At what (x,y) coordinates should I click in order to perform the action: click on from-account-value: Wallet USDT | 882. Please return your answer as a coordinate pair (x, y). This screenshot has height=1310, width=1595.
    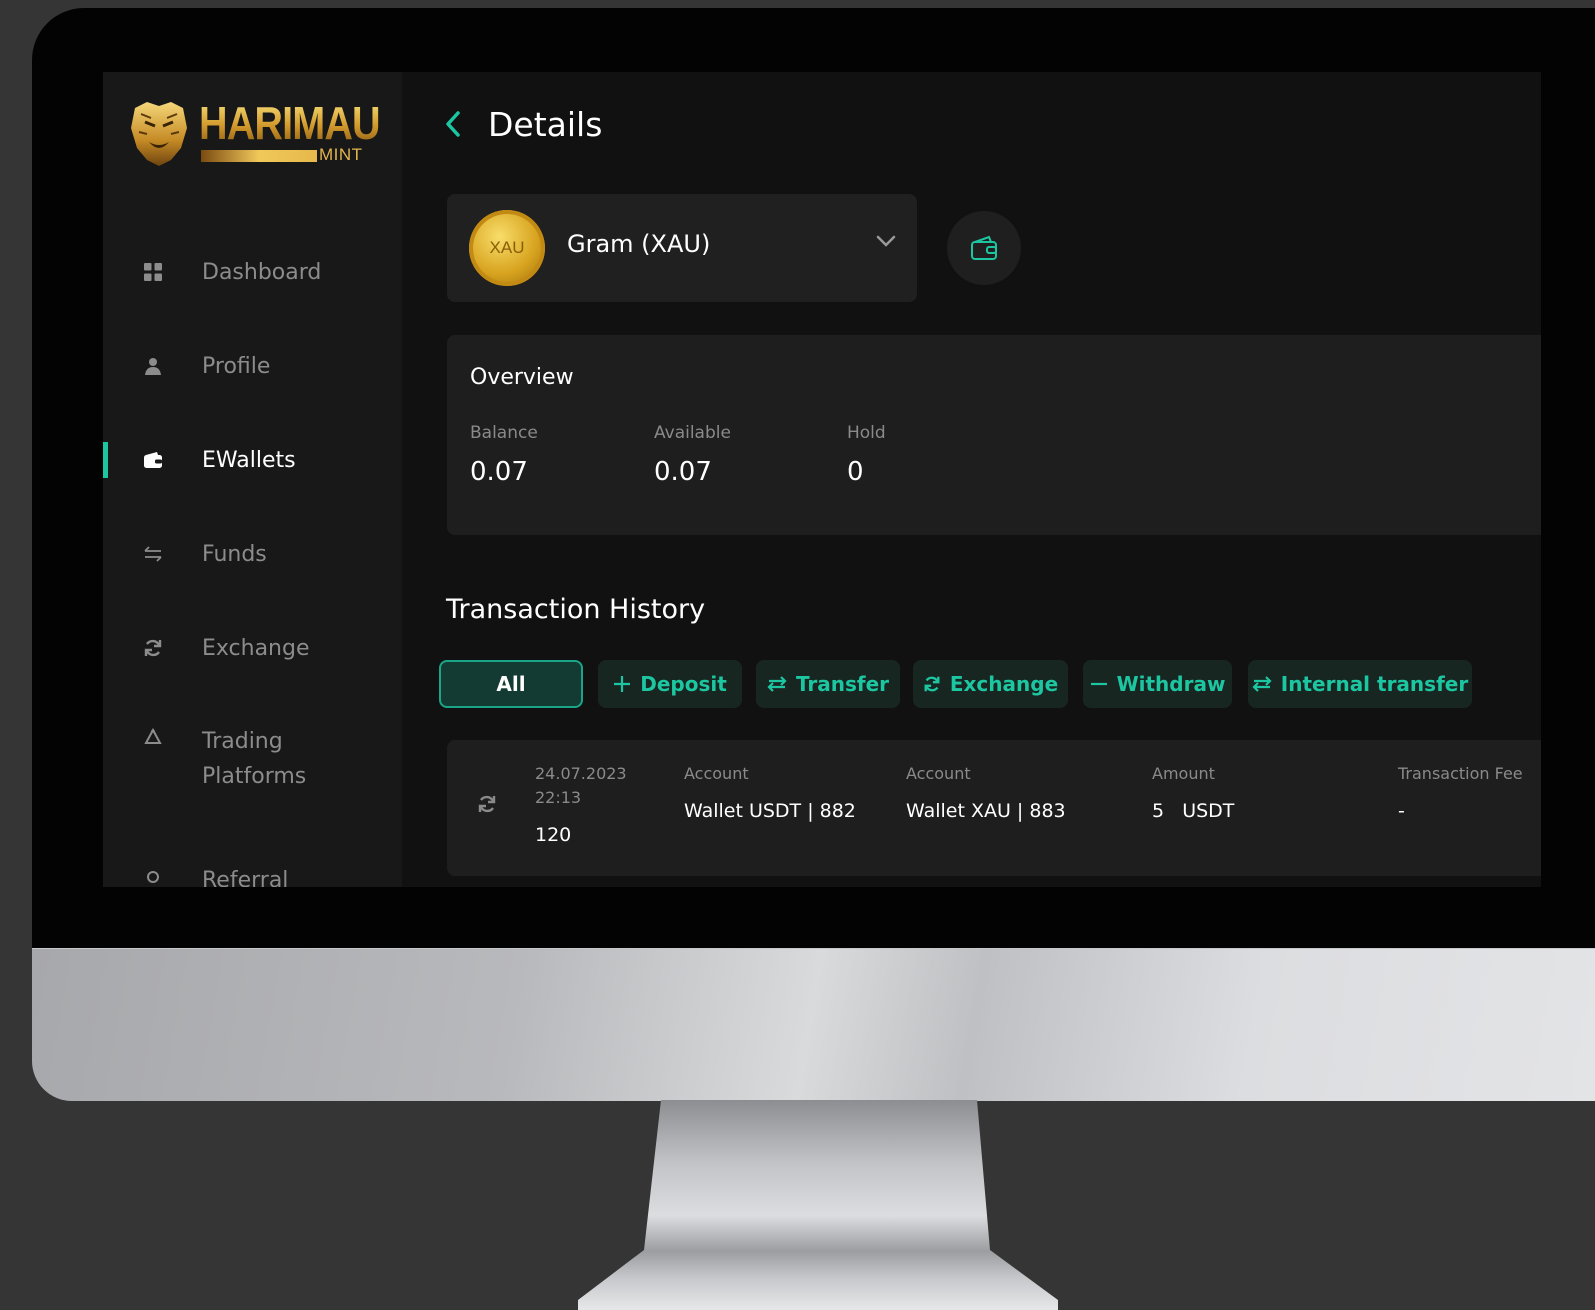
    Looking at the image, I should click on (770, 811).